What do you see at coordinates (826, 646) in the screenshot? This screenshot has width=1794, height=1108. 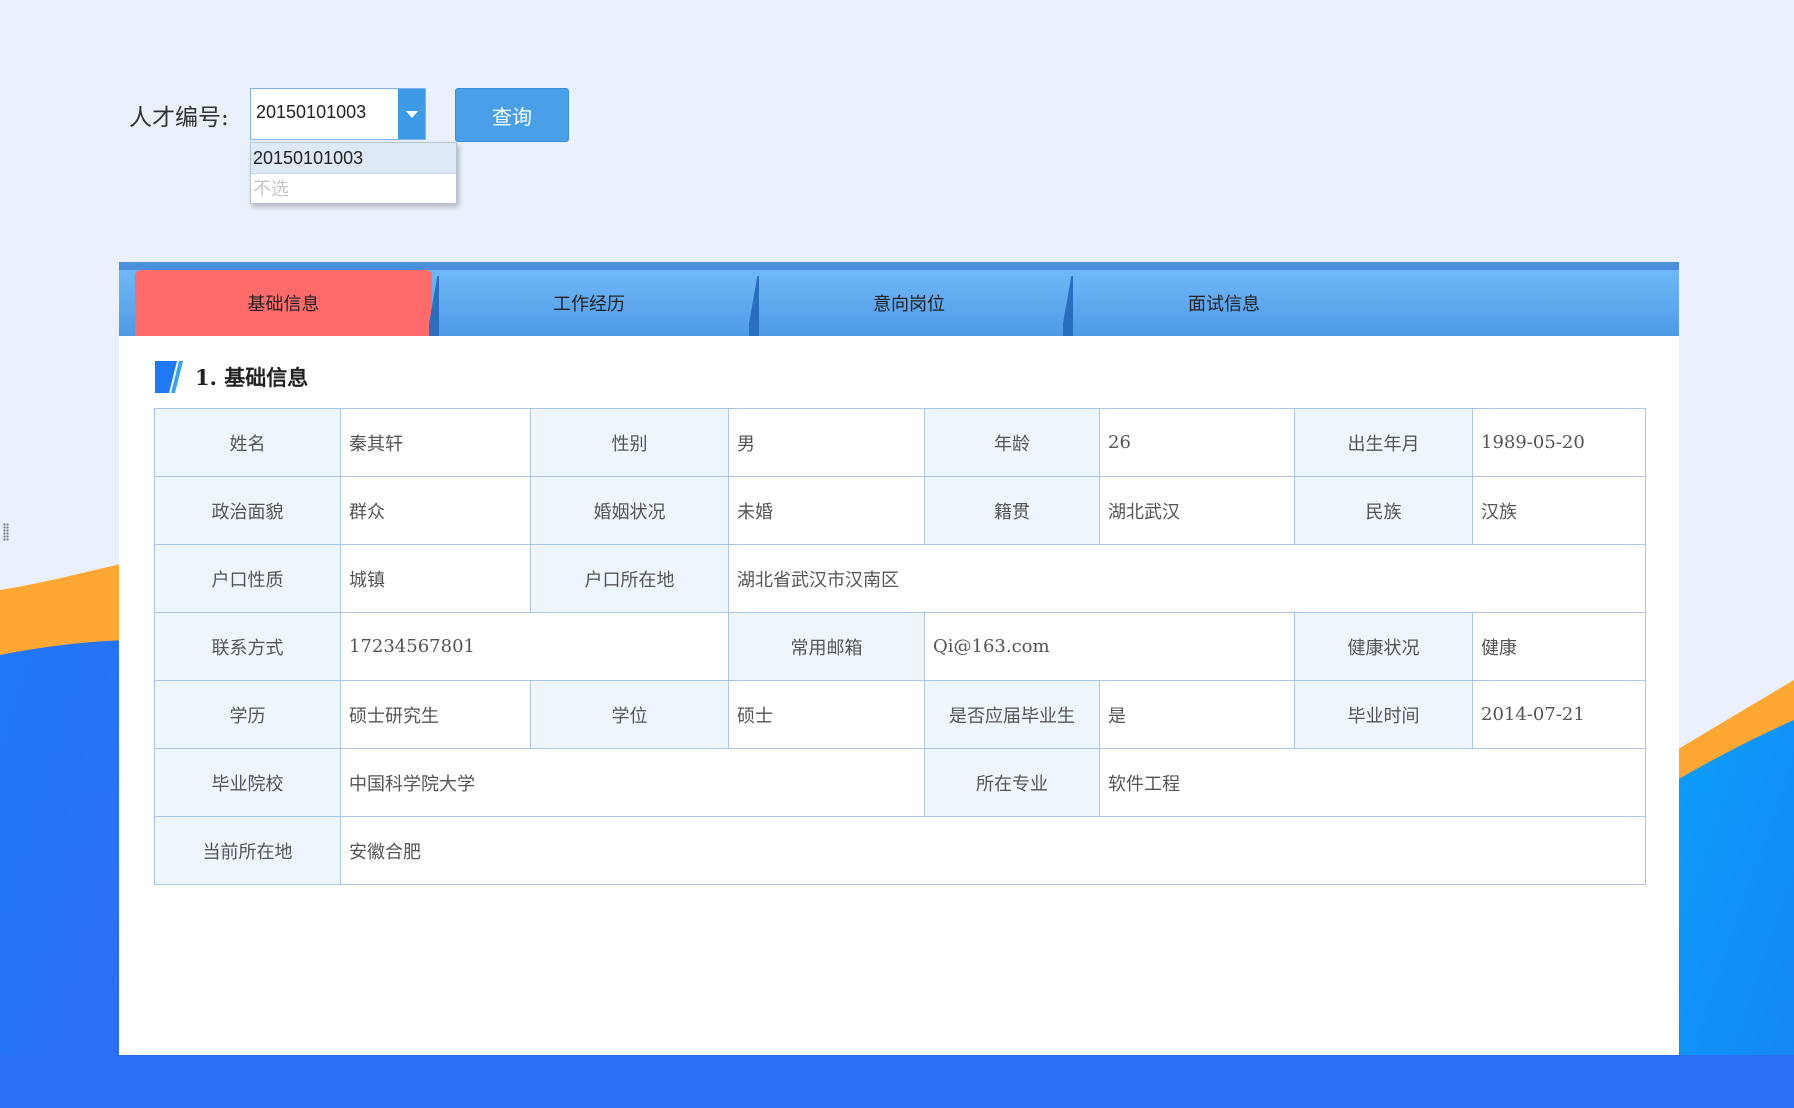 I see `field-label: 常用邮箱` at bounding box center [826, 646].